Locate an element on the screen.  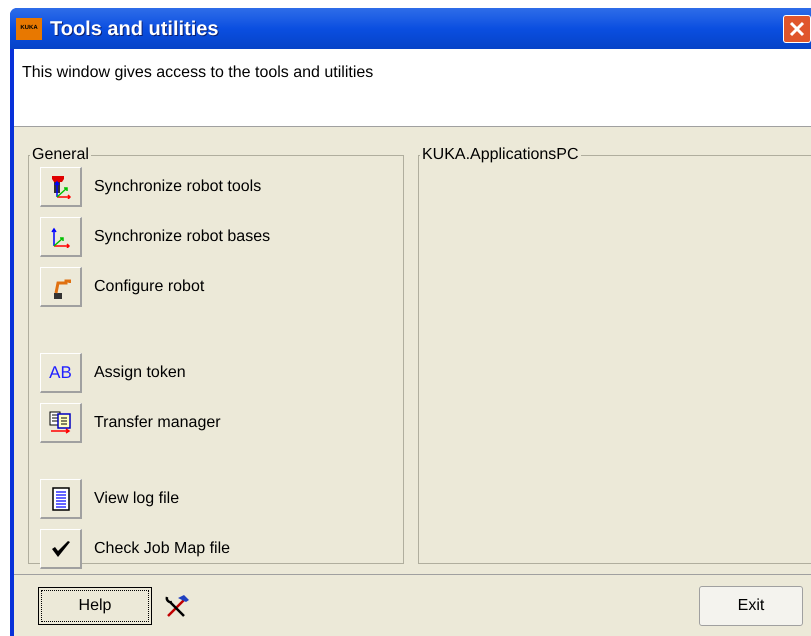
group-title: General is located at coordinates (60, 155).